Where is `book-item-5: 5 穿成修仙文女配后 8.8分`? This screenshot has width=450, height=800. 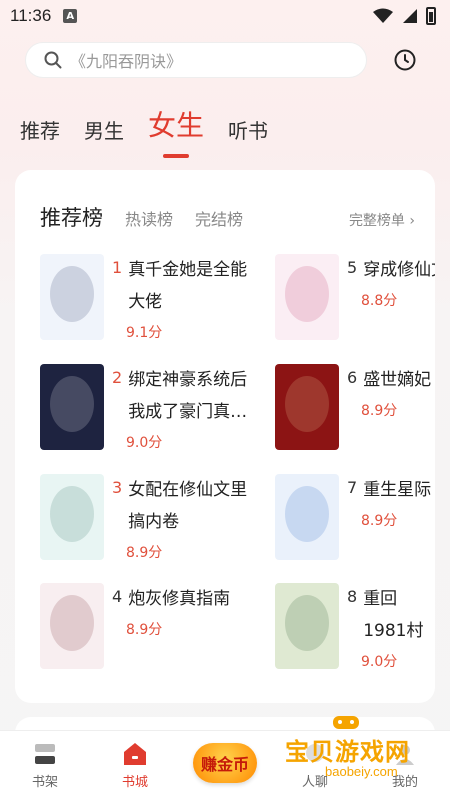 book-item-5: 5 穿成修仙文女配后 8.8分 is located at coordinates (355, 297).